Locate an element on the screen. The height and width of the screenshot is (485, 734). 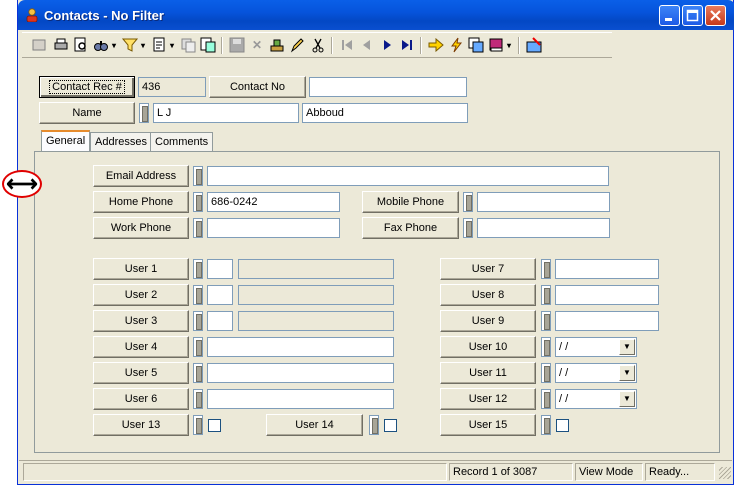
user-10-button: User 10 is located at coordinates (488, 347).